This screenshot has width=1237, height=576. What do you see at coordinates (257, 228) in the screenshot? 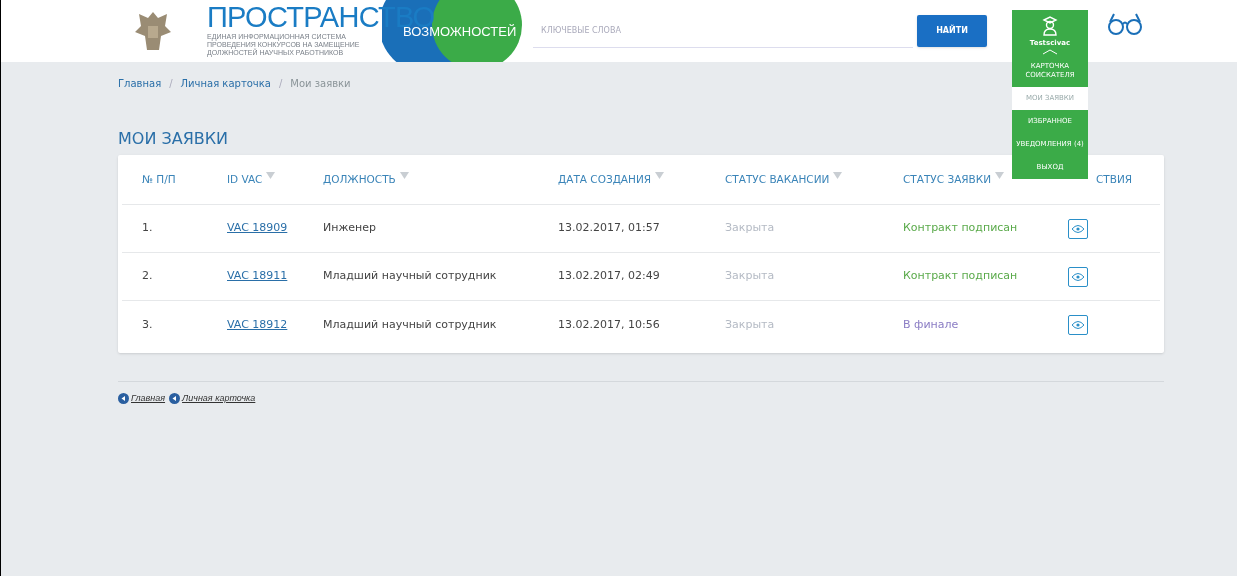
I see `vacancy-link: VAC 18909` at bounding box center [257, 228].